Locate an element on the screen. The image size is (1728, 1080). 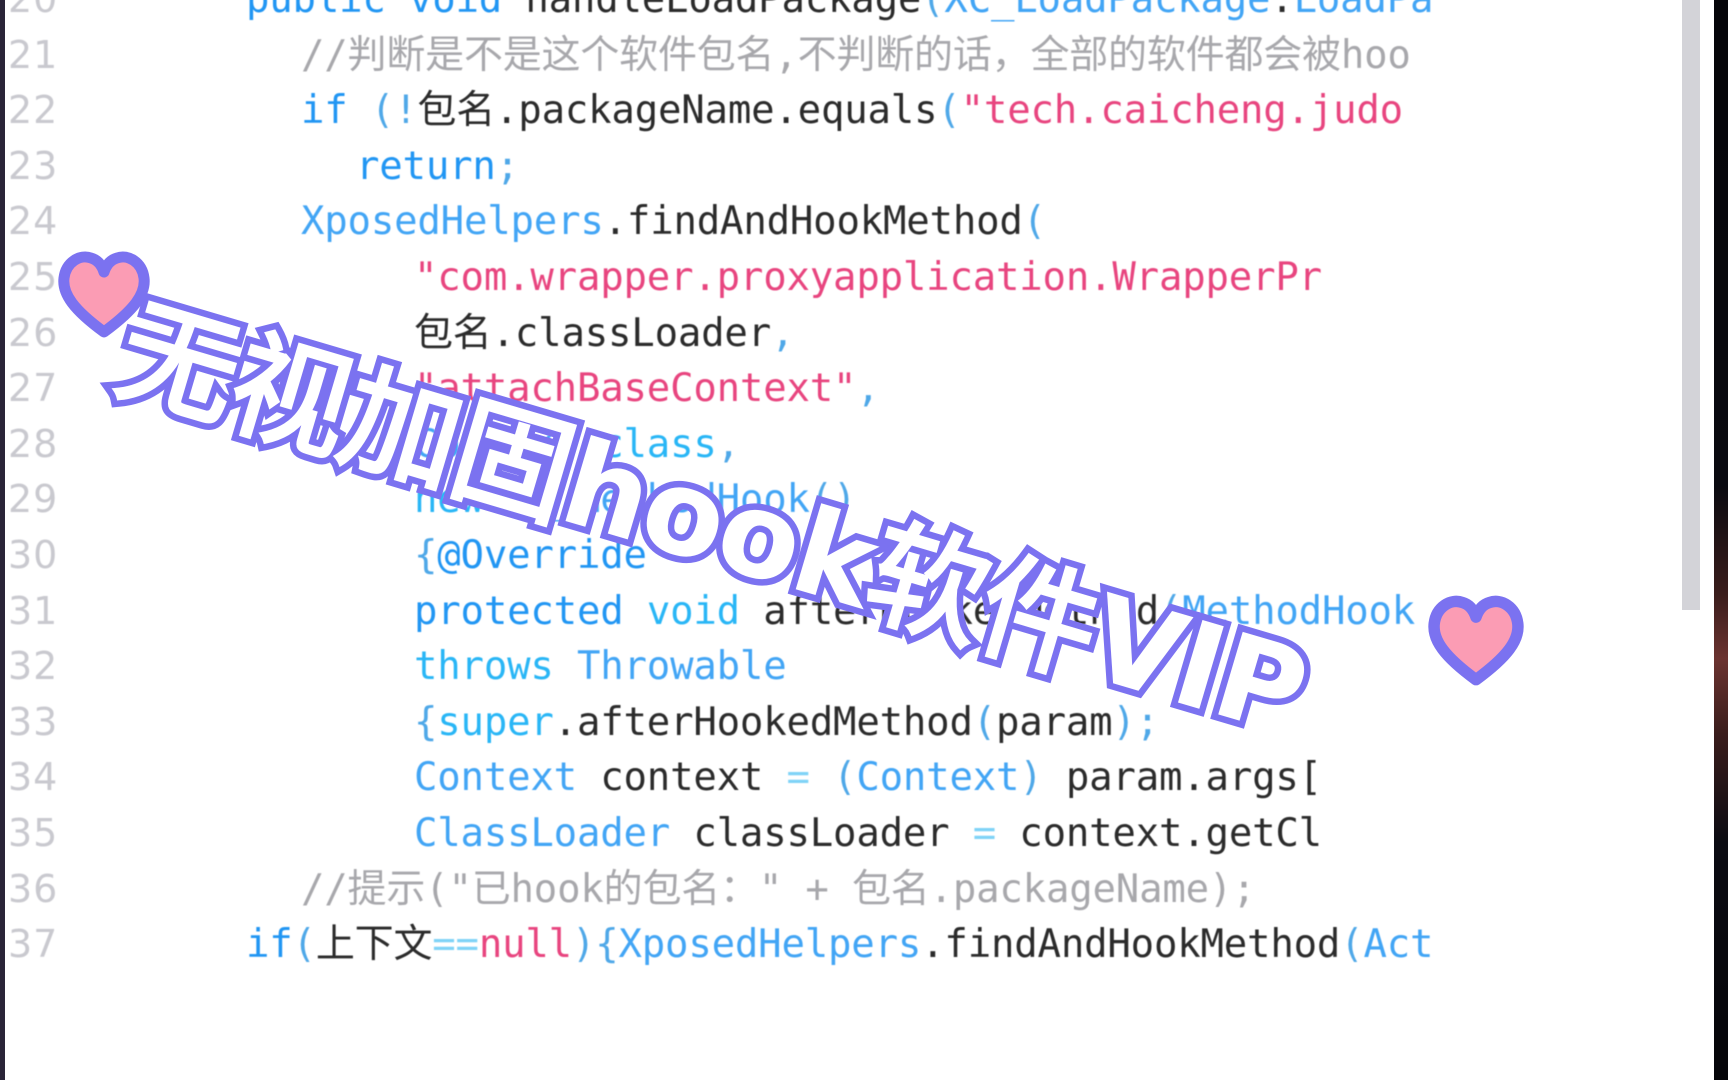
line-number: 23 is located at coordinates (33, 165).